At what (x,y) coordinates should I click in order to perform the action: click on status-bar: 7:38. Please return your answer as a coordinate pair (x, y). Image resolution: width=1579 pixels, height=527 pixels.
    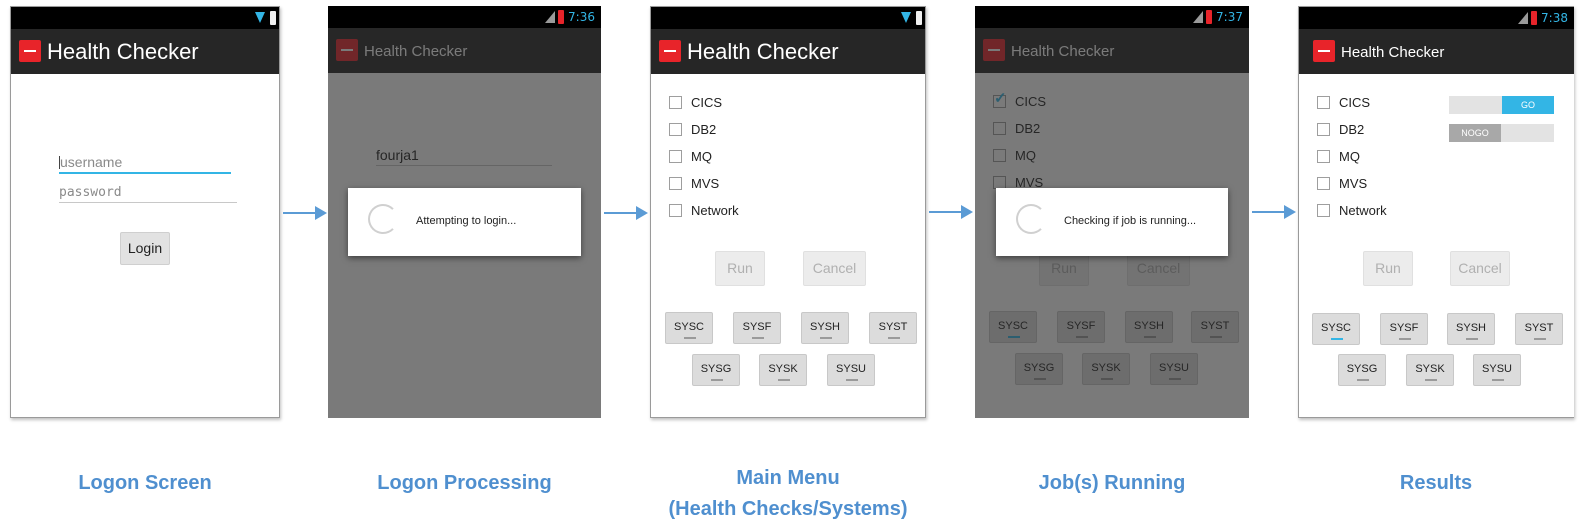
    Looking at the image, I should click on (1436, 18).